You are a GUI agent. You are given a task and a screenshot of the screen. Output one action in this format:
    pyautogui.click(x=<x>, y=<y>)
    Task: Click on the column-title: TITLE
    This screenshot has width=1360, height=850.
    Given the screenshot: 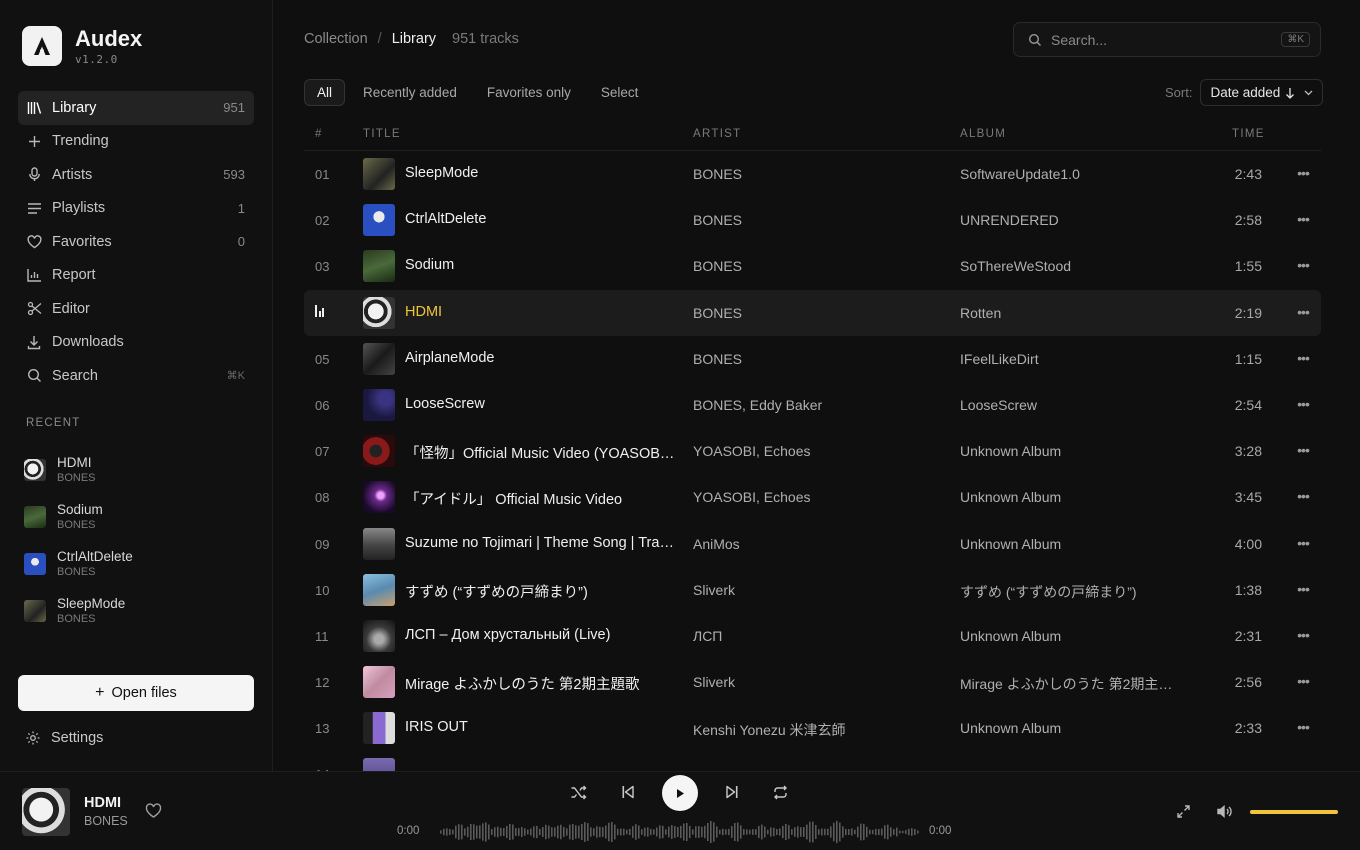 What is the action you would take?
    pyautogui.click(x=382, y=134)
    